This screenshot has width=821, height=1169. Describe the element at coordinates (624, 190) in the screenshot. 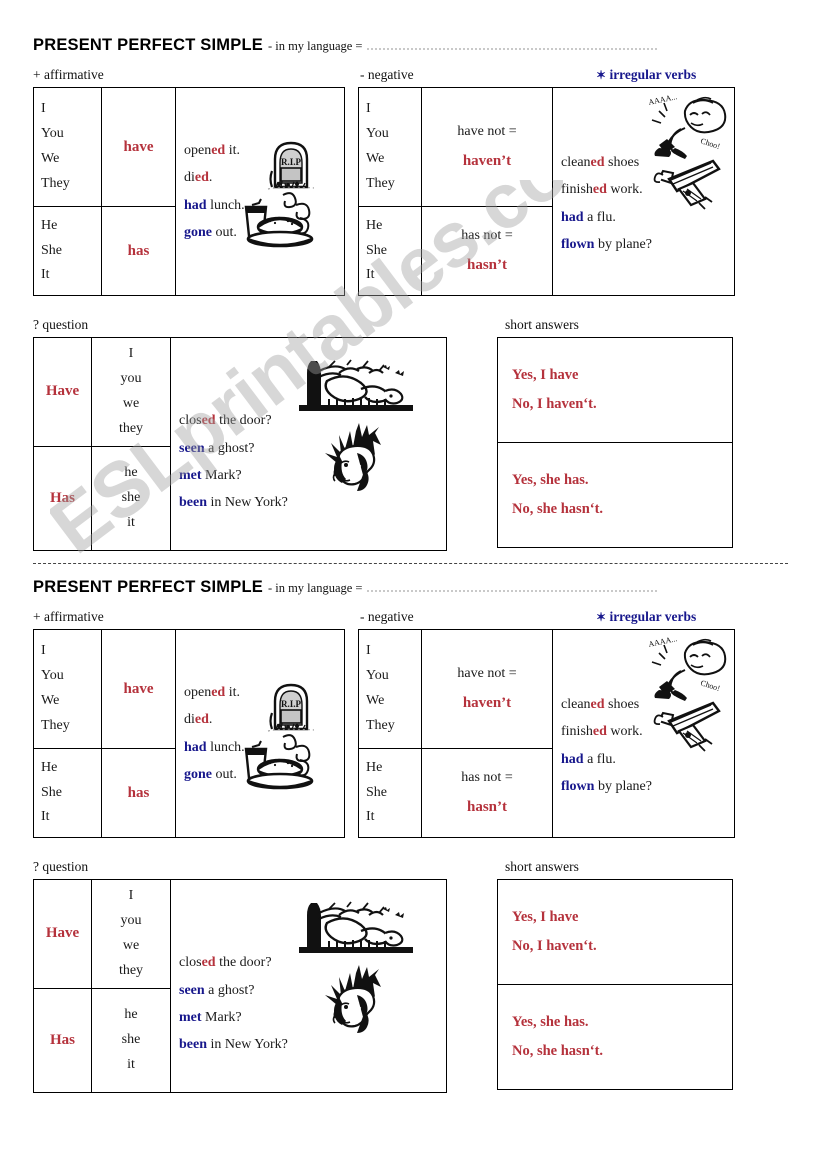

I see `example-post: work.` at that location.